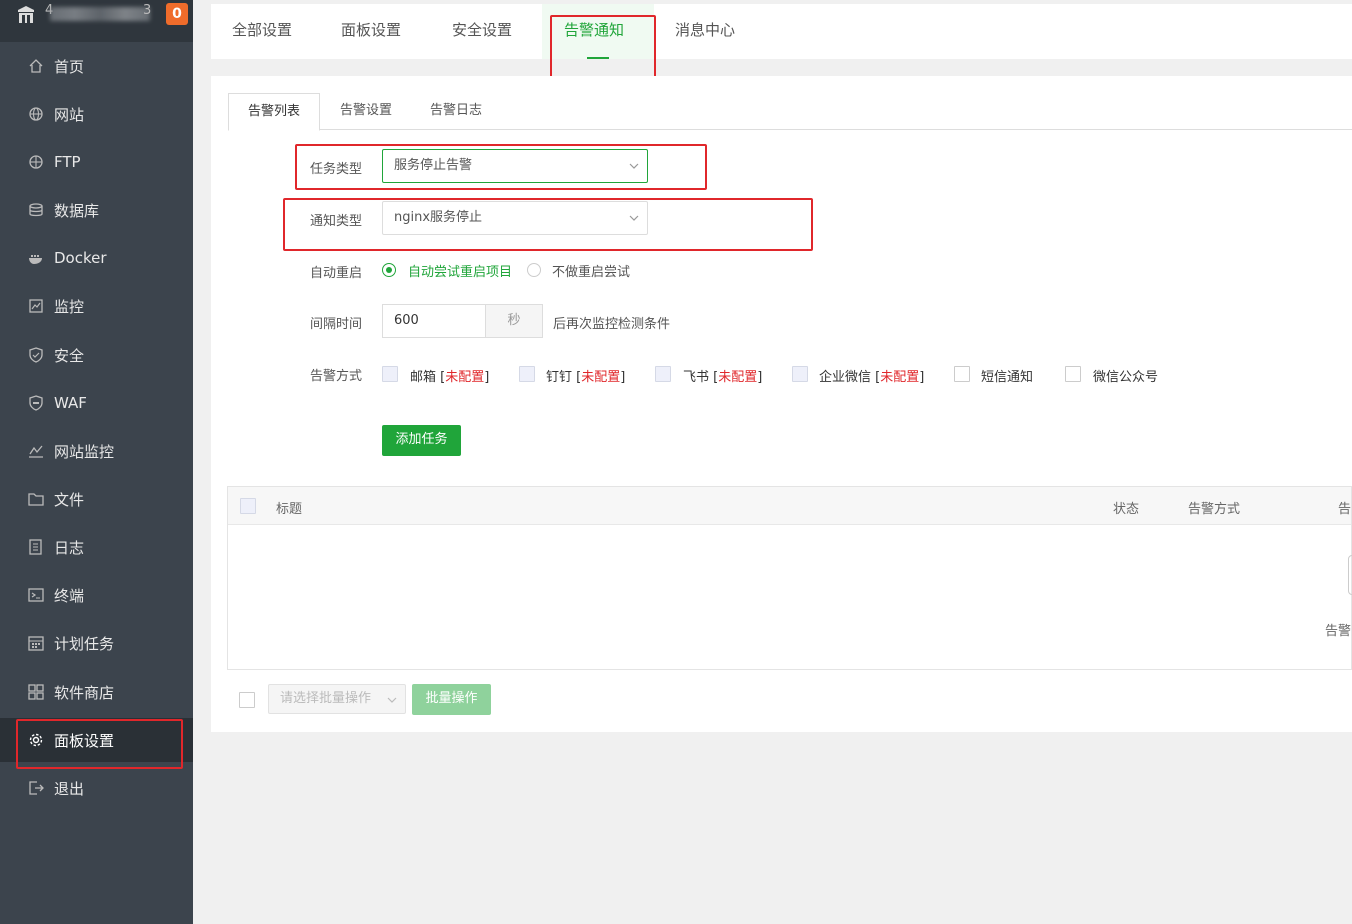 Image resolution: width=1352 pixels, height=924 pixels. Describe the element at coordinates (96, 258) in the screenshot. I see `sidebar-item-docker: Docker` at that location.